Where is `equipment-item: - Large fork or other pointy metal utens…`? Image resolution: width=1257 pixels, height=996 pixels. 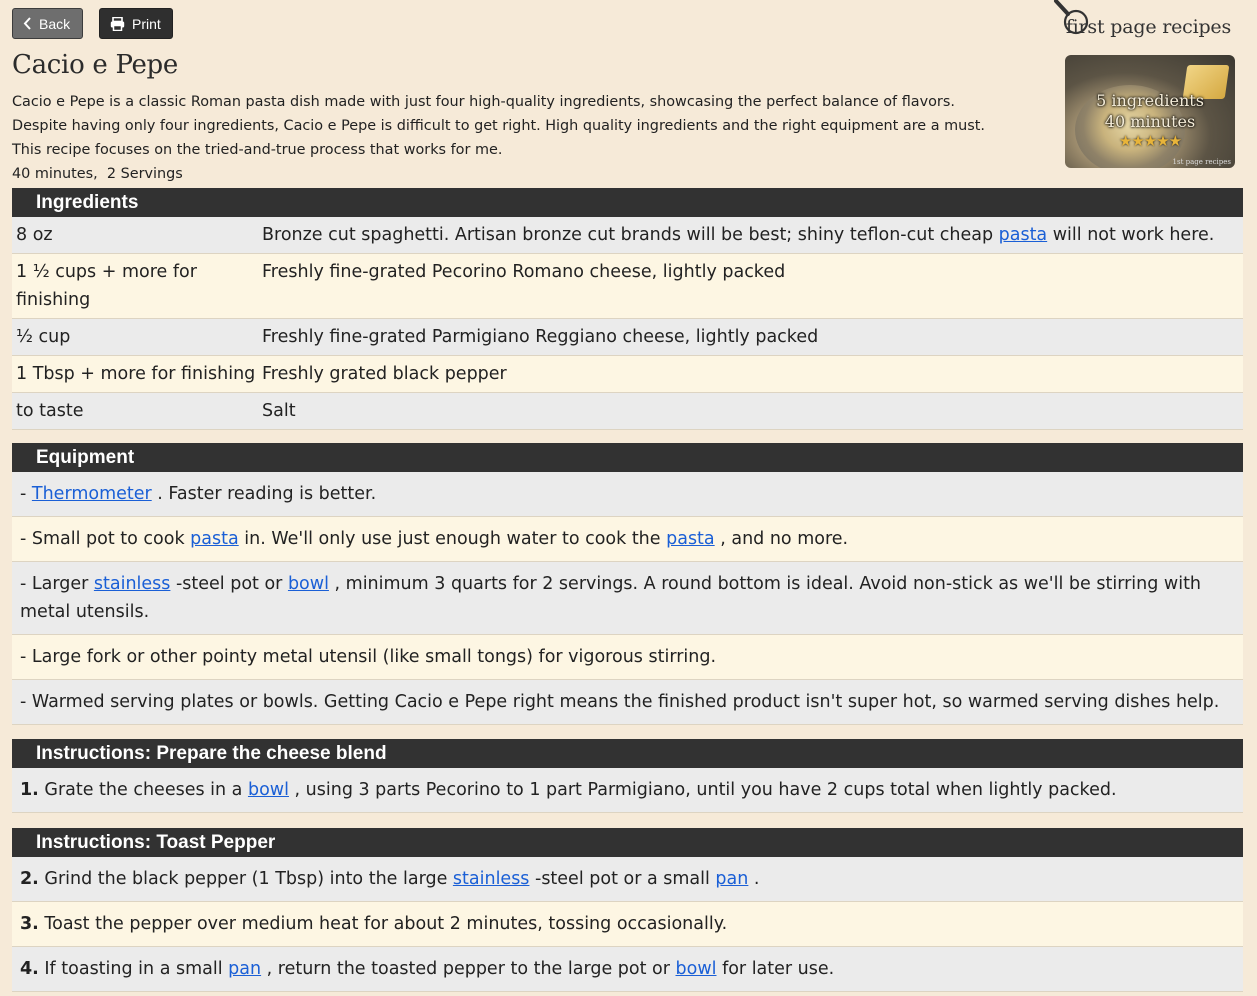
equipment-item: - Large fork or other pointy metal utens… is located at coordinates (627, 657).